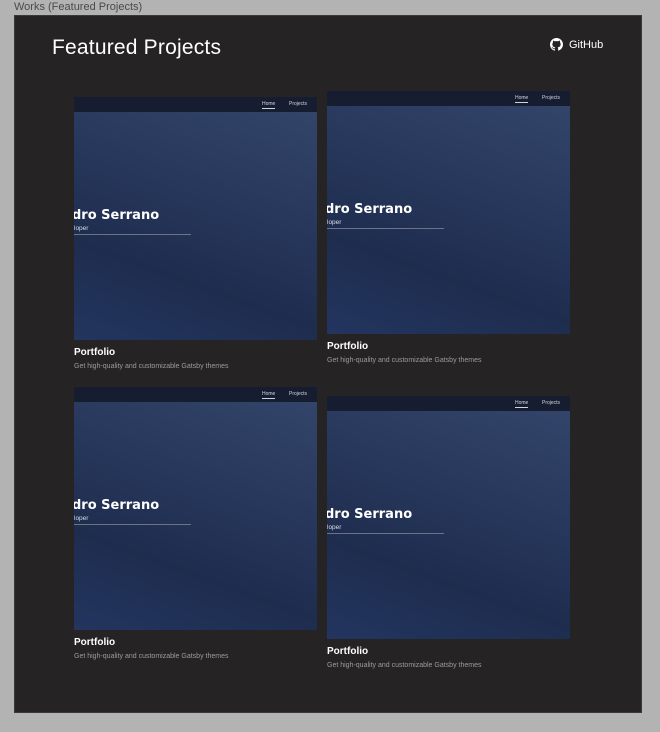 The image size is (660, 732). What do you see at coordinates (137, 47) in the screenshot?
I see `page-title: Featured Projects` at bounding box center [137, 47].